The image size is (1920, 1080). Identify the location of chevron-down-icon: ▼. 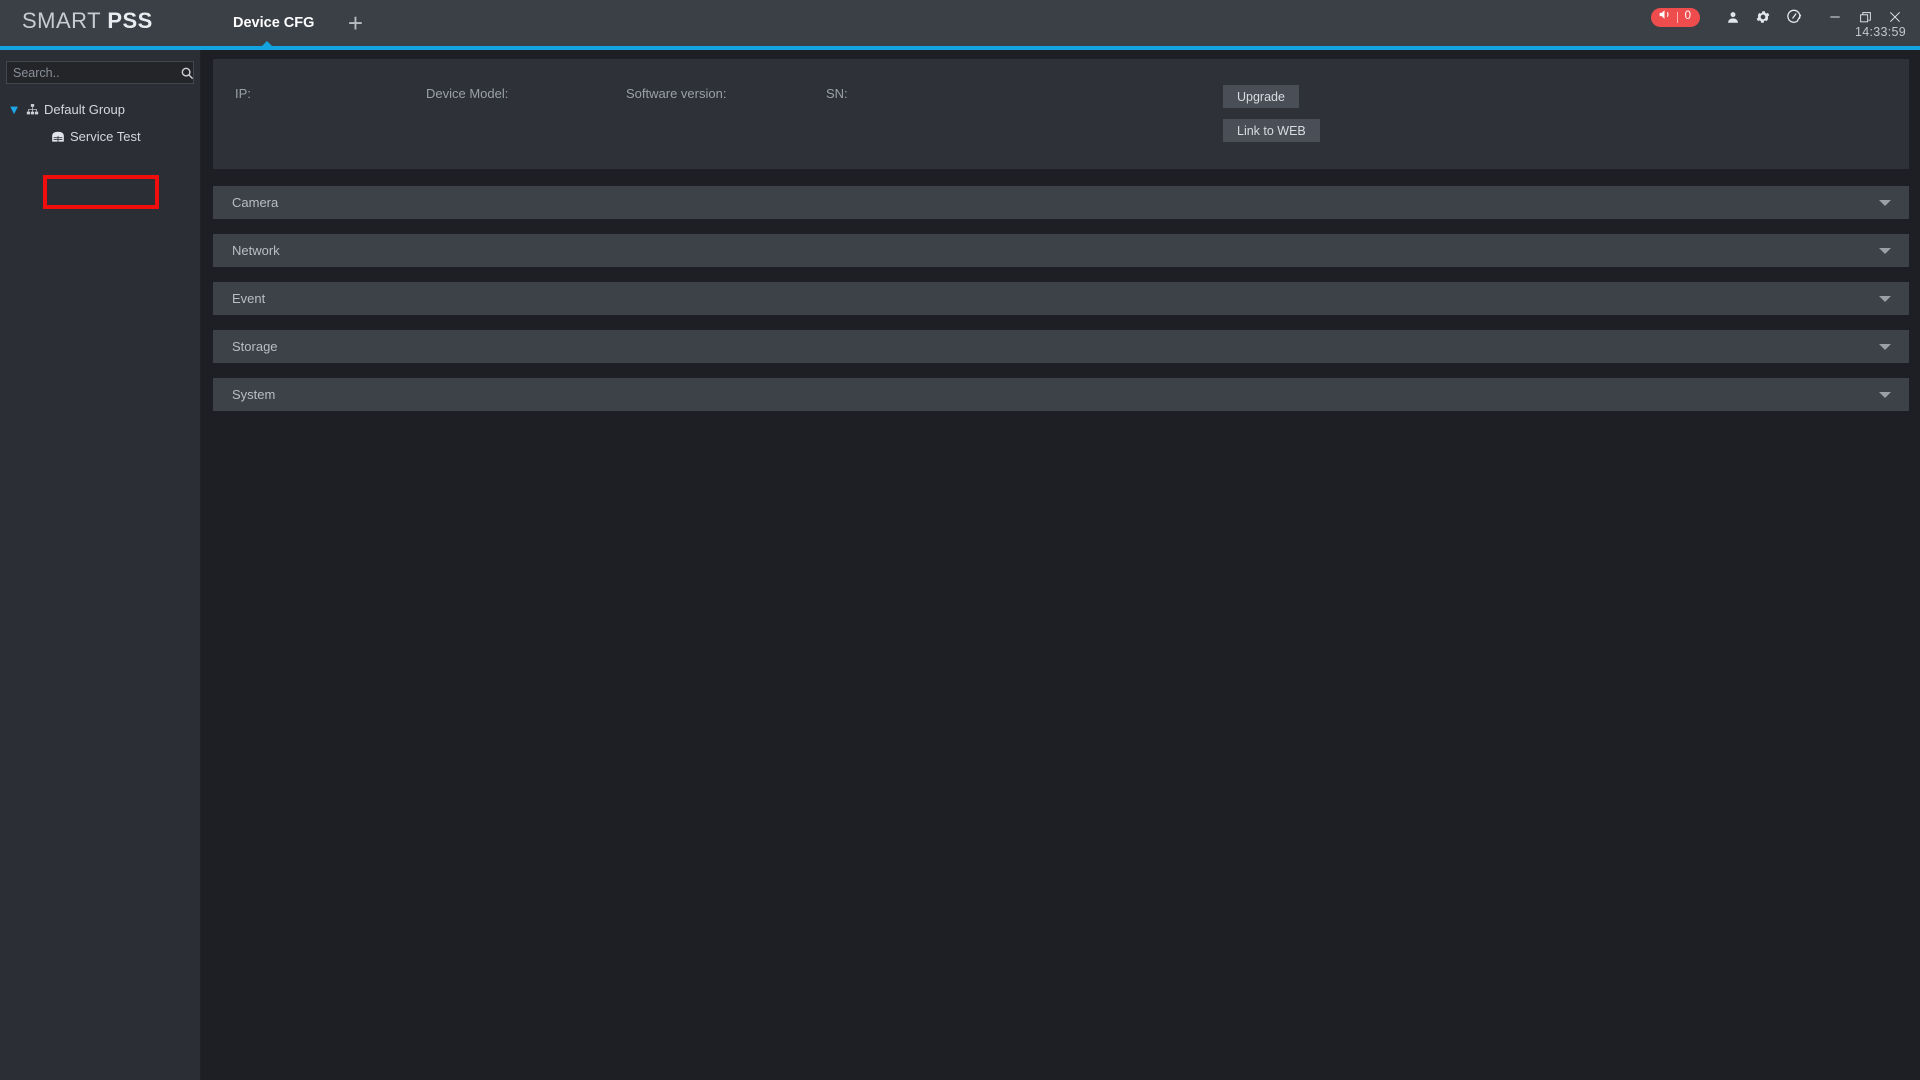
(14, 109).